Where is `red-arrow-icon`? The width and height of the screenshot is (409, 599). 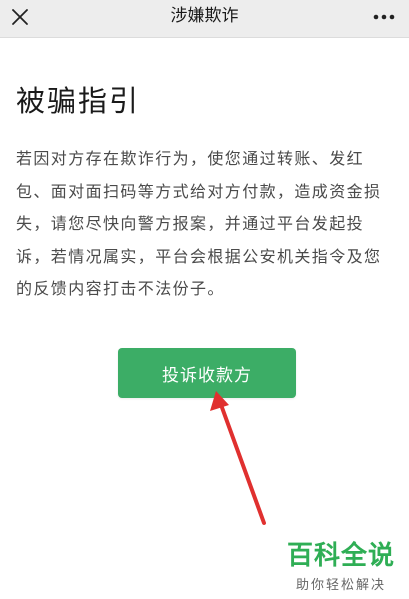 red-arrow-icon is located at coordinates (238, 458).